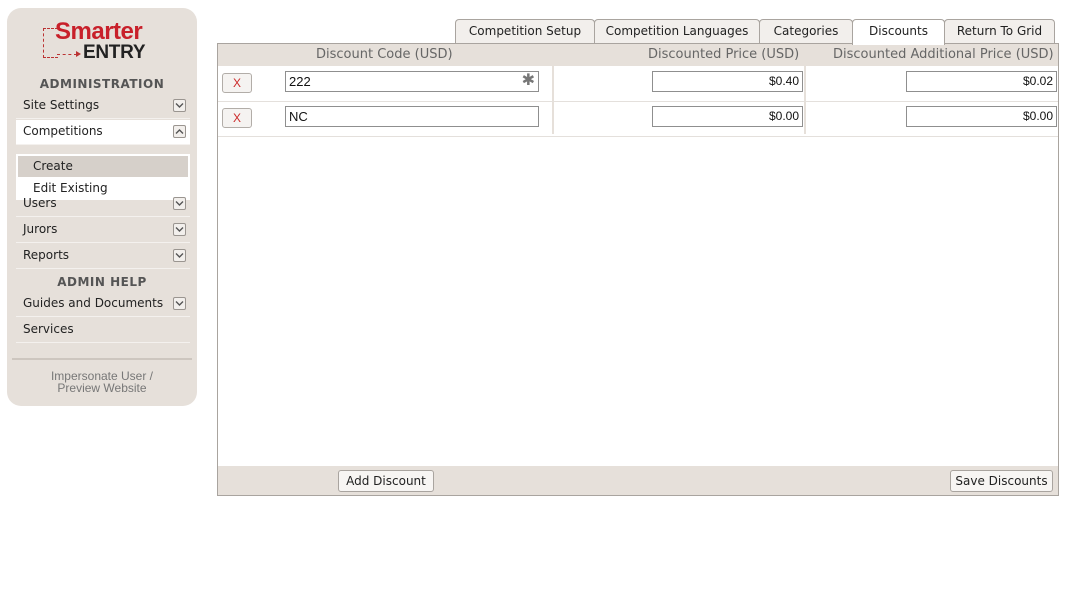 Image resolution: width=1089 pixels, height=597 pixels. What do you see at coordinates (806, 31) in the screenshot?
I see `tab-categories: Categories` at bounding box center [806, 31].